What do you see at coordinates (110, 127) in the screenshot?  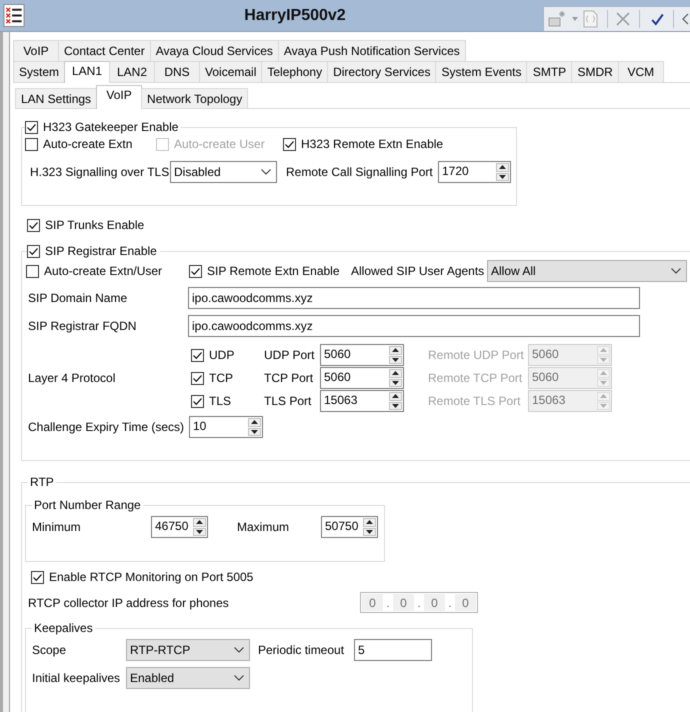 I see `checkbox-label: H323 Gatekeeper Enable` at bounding box center [110, 127].